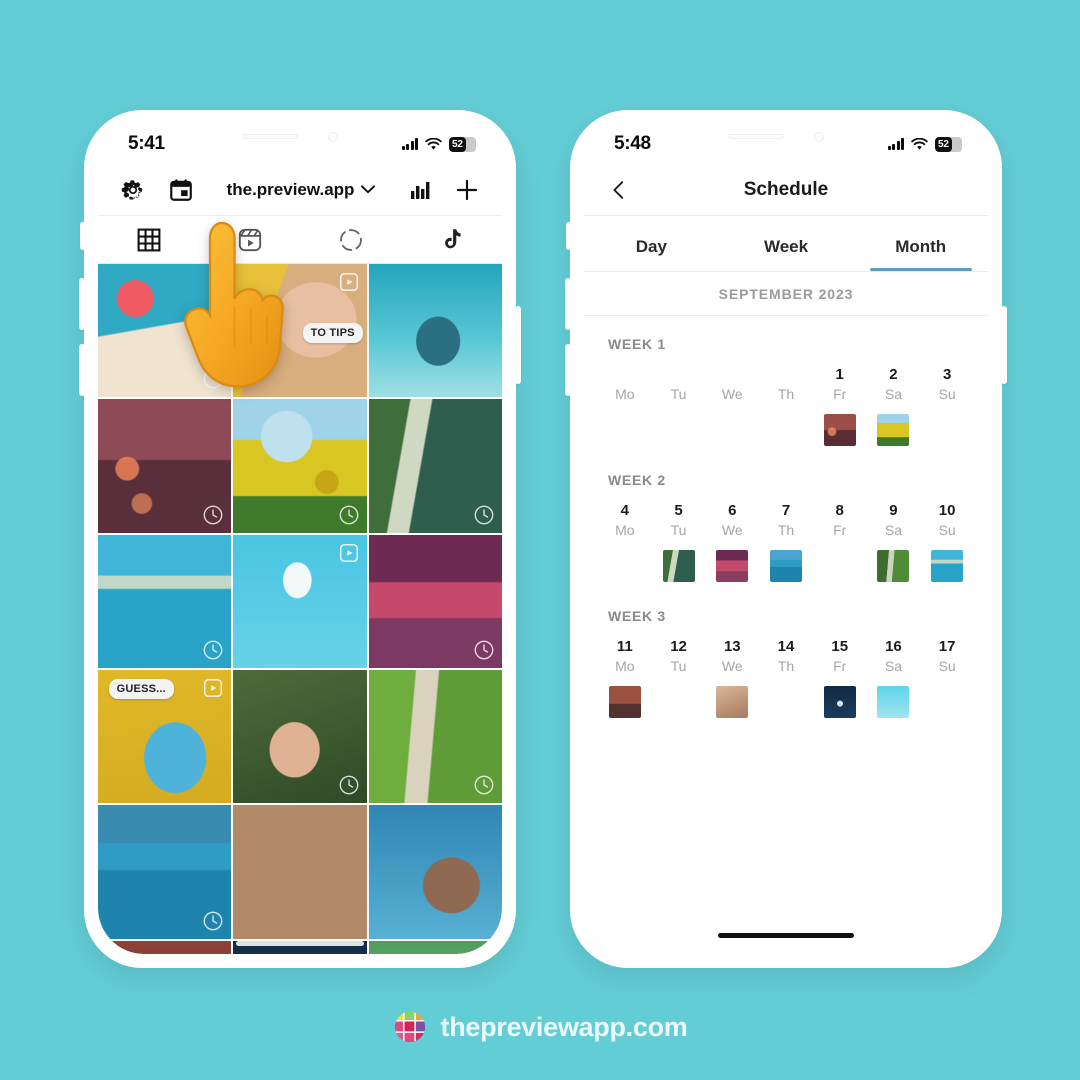 The width and height of the screenshot is (1080, 1080). Describe the element at coordinates (894, 656) in the screenshot. I see `day-cell: 16 Sa` at that location.